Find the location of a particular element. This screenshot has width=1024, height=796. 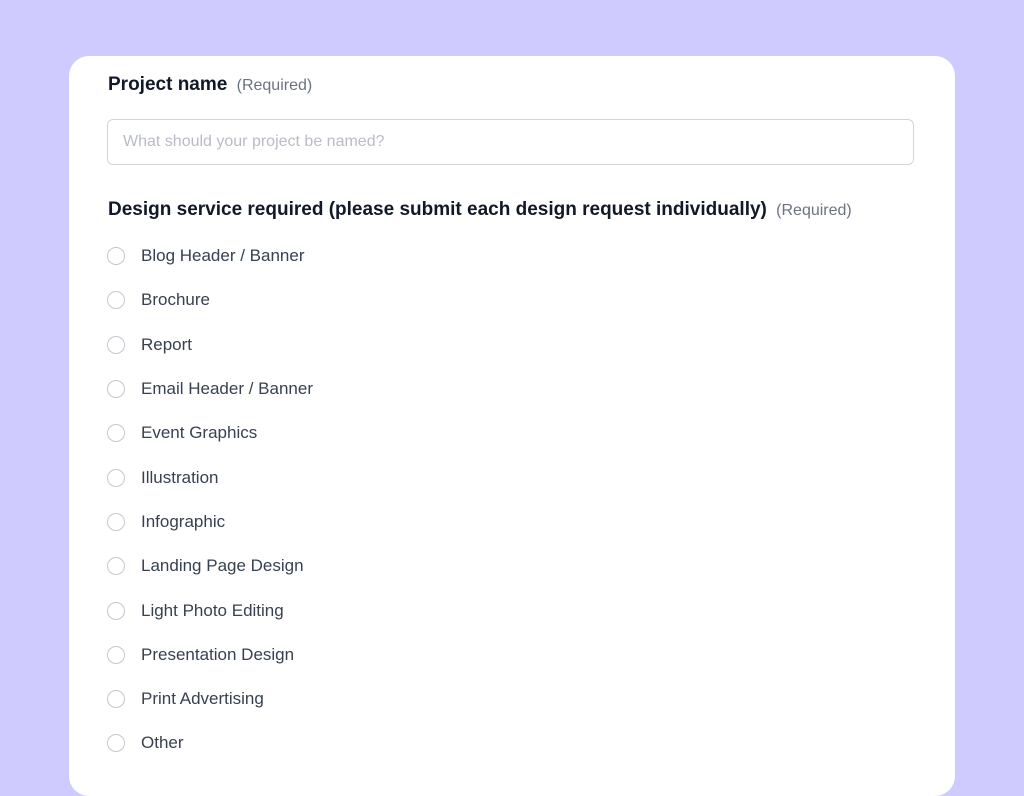

radio-option-label: Email Header / Banner is located at coordinates (227, 389).